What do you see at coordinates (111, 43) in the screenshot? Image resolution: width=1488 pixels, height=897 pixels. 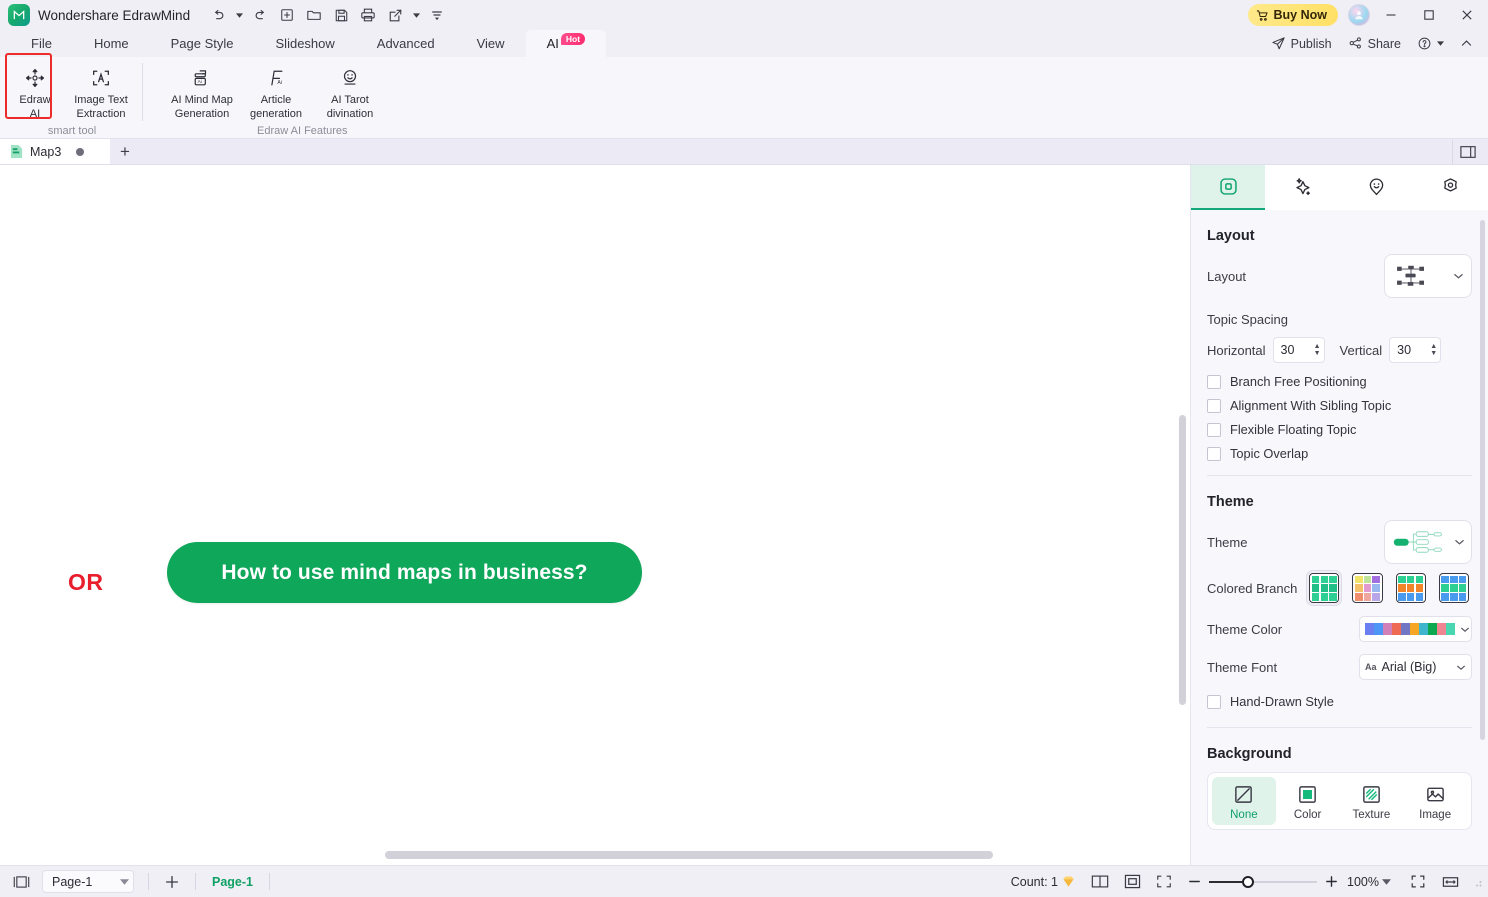 I see `menu-item-home: Home` at bounding box center [111, 43].